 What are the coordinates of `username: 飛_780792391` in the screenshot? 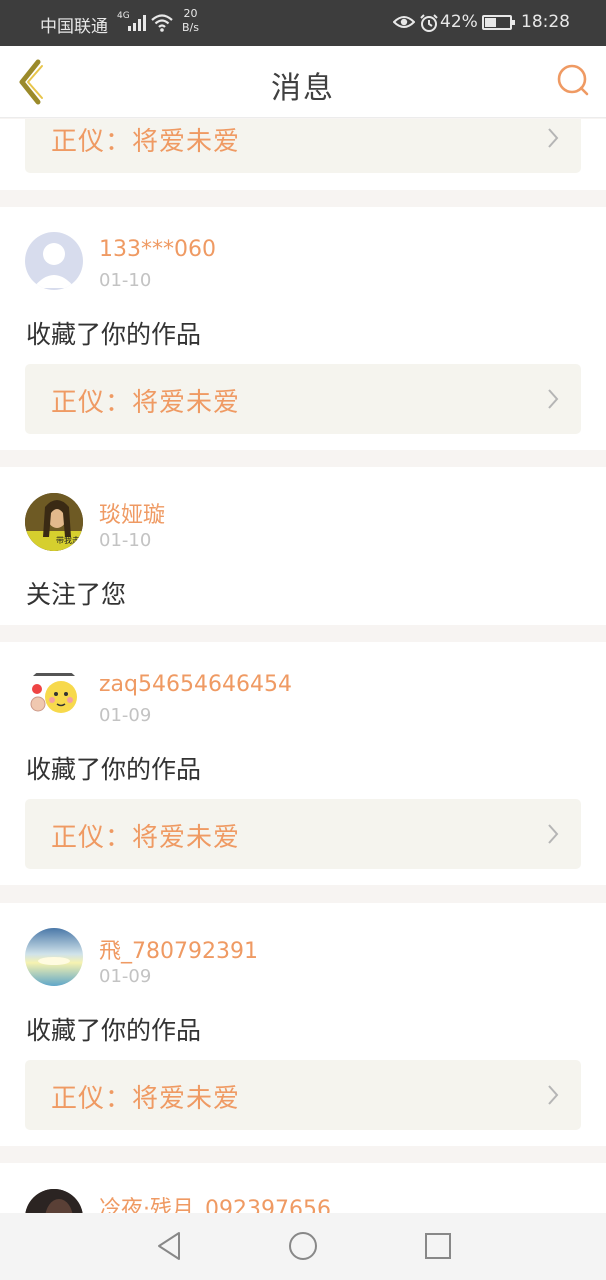 It's located at (178, 949).